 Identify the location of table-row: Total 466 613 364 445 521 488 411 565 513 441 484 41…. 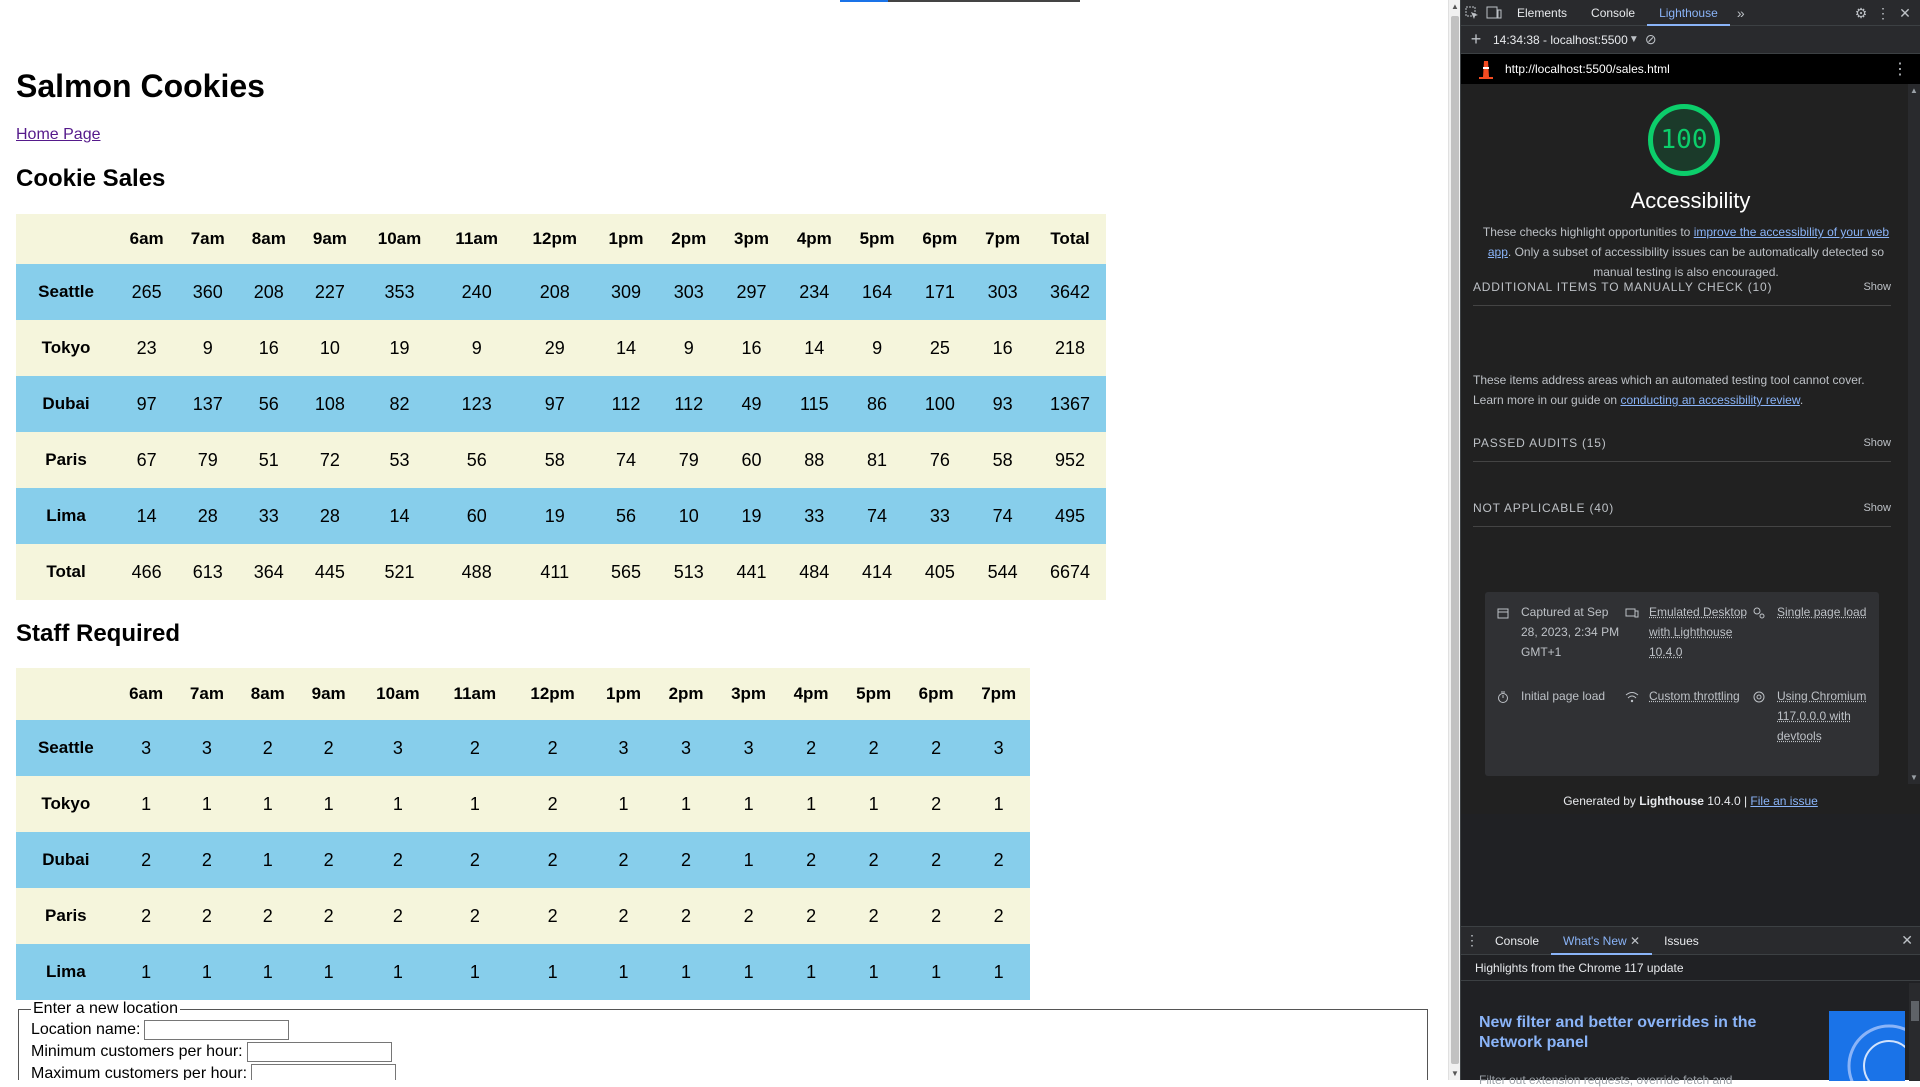
(561, 572).